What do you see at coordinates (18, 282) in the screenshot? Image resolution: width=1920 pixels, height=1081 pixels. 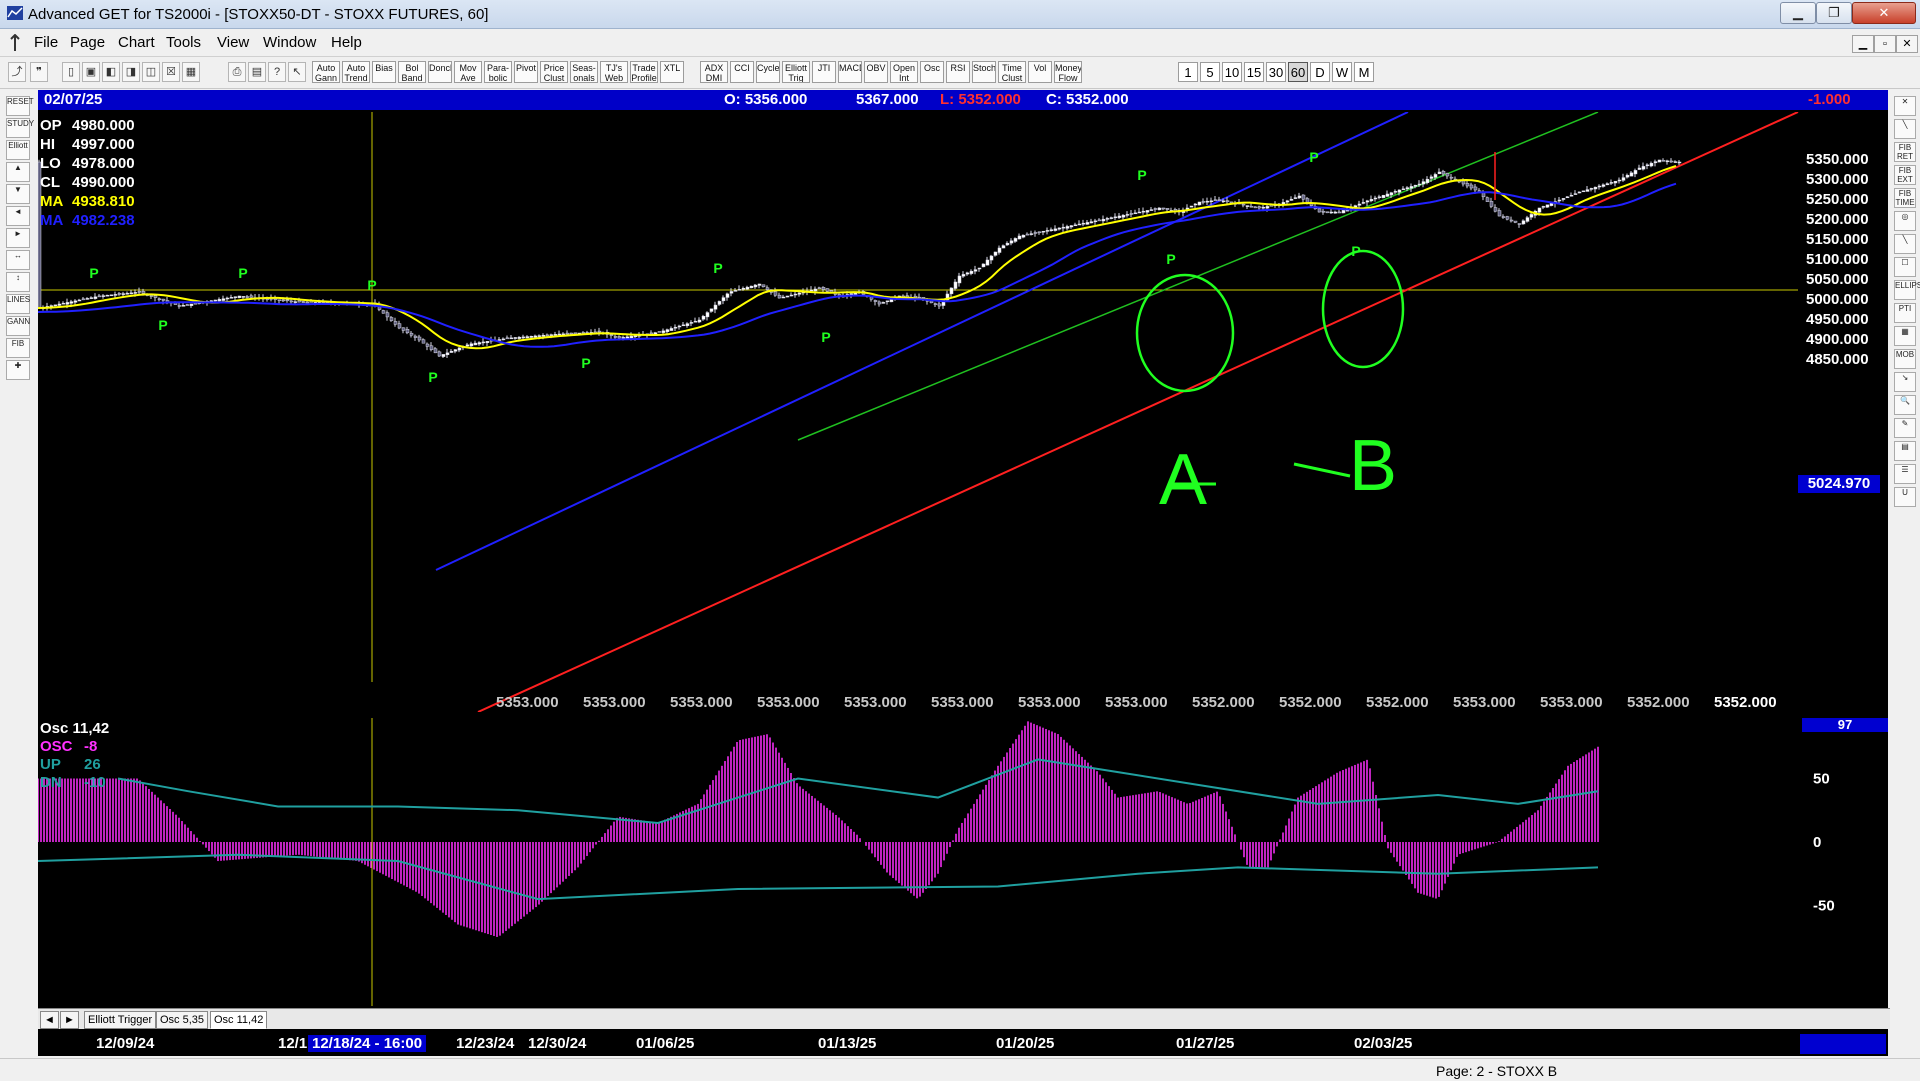 I see `left-tool-8: ↕` at bounding box center [18, 282].